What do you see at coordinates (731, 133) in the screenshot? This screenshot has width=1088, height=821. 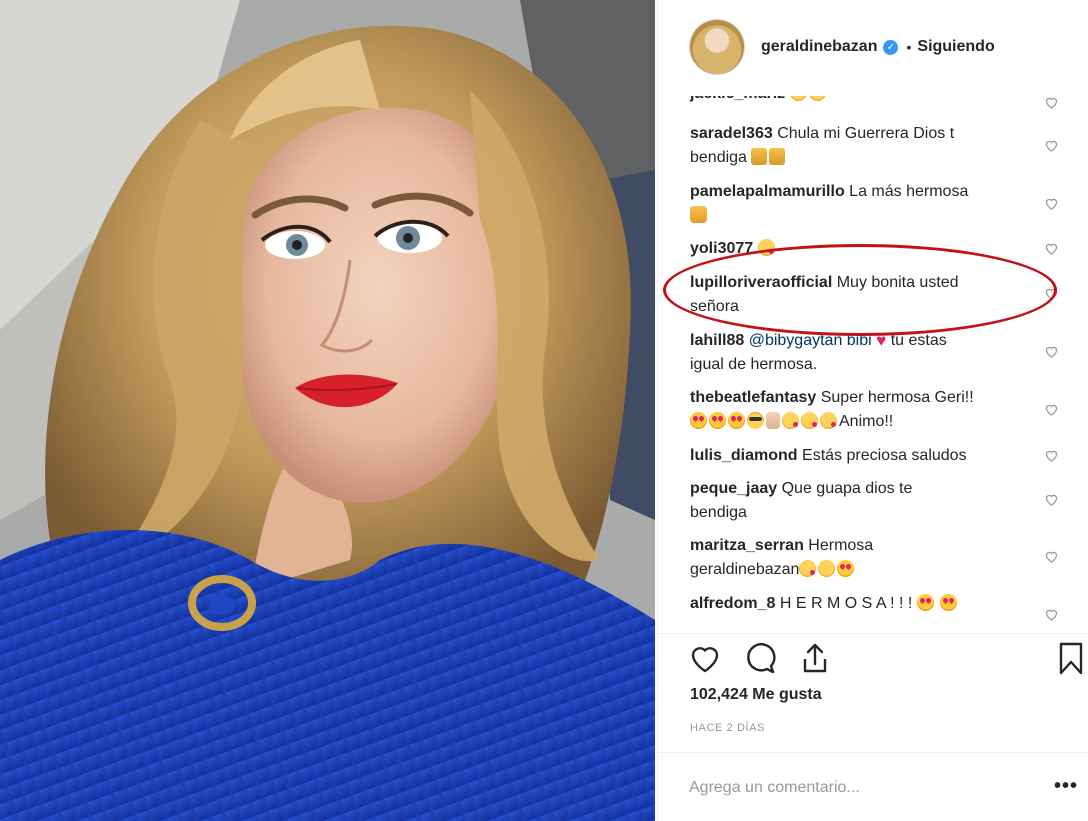 I see `comment-username: saradel363` at bounding box center [731, 133].